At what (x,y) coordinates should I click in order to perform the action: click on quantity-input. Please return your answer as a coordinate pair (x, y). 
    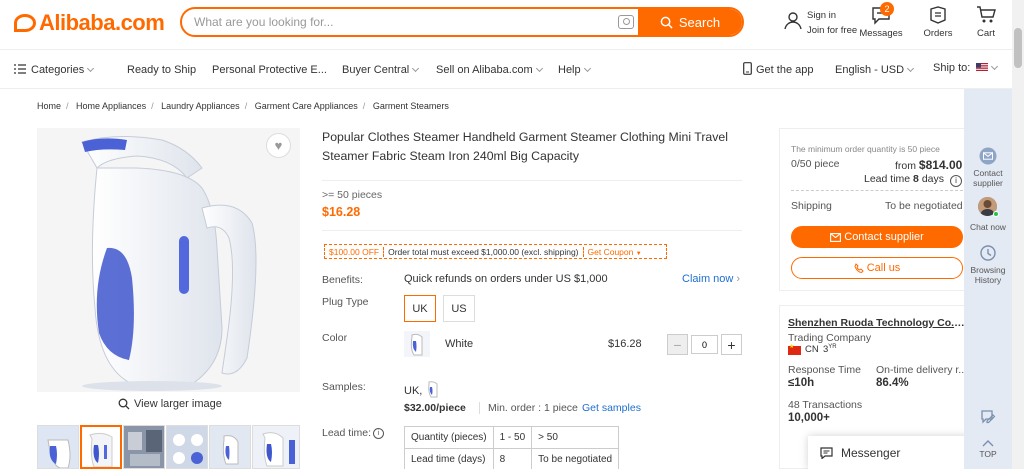
    Looking at the image, I should click on (704, 344).